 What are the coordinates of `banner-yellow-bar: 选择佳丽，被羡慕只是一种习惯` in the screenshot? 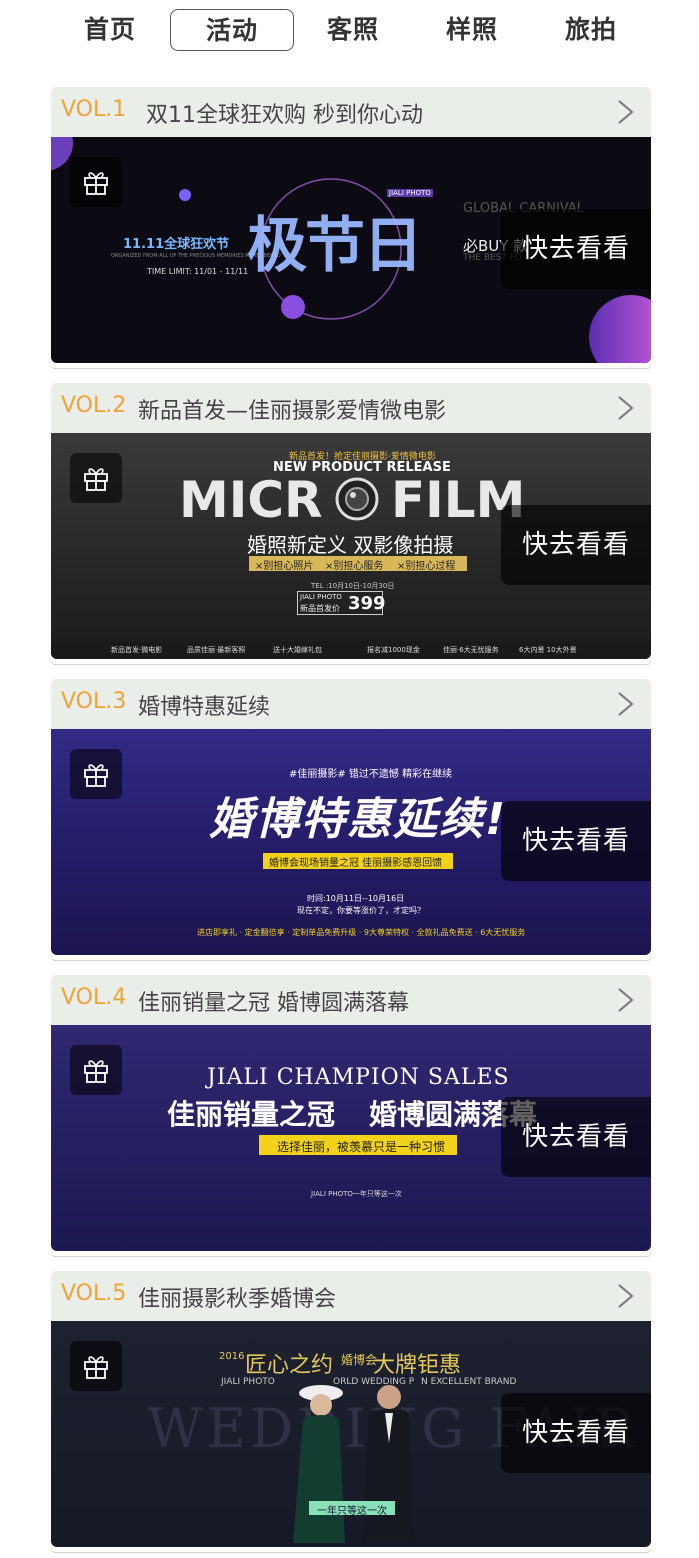 It's located at (358, 1145).